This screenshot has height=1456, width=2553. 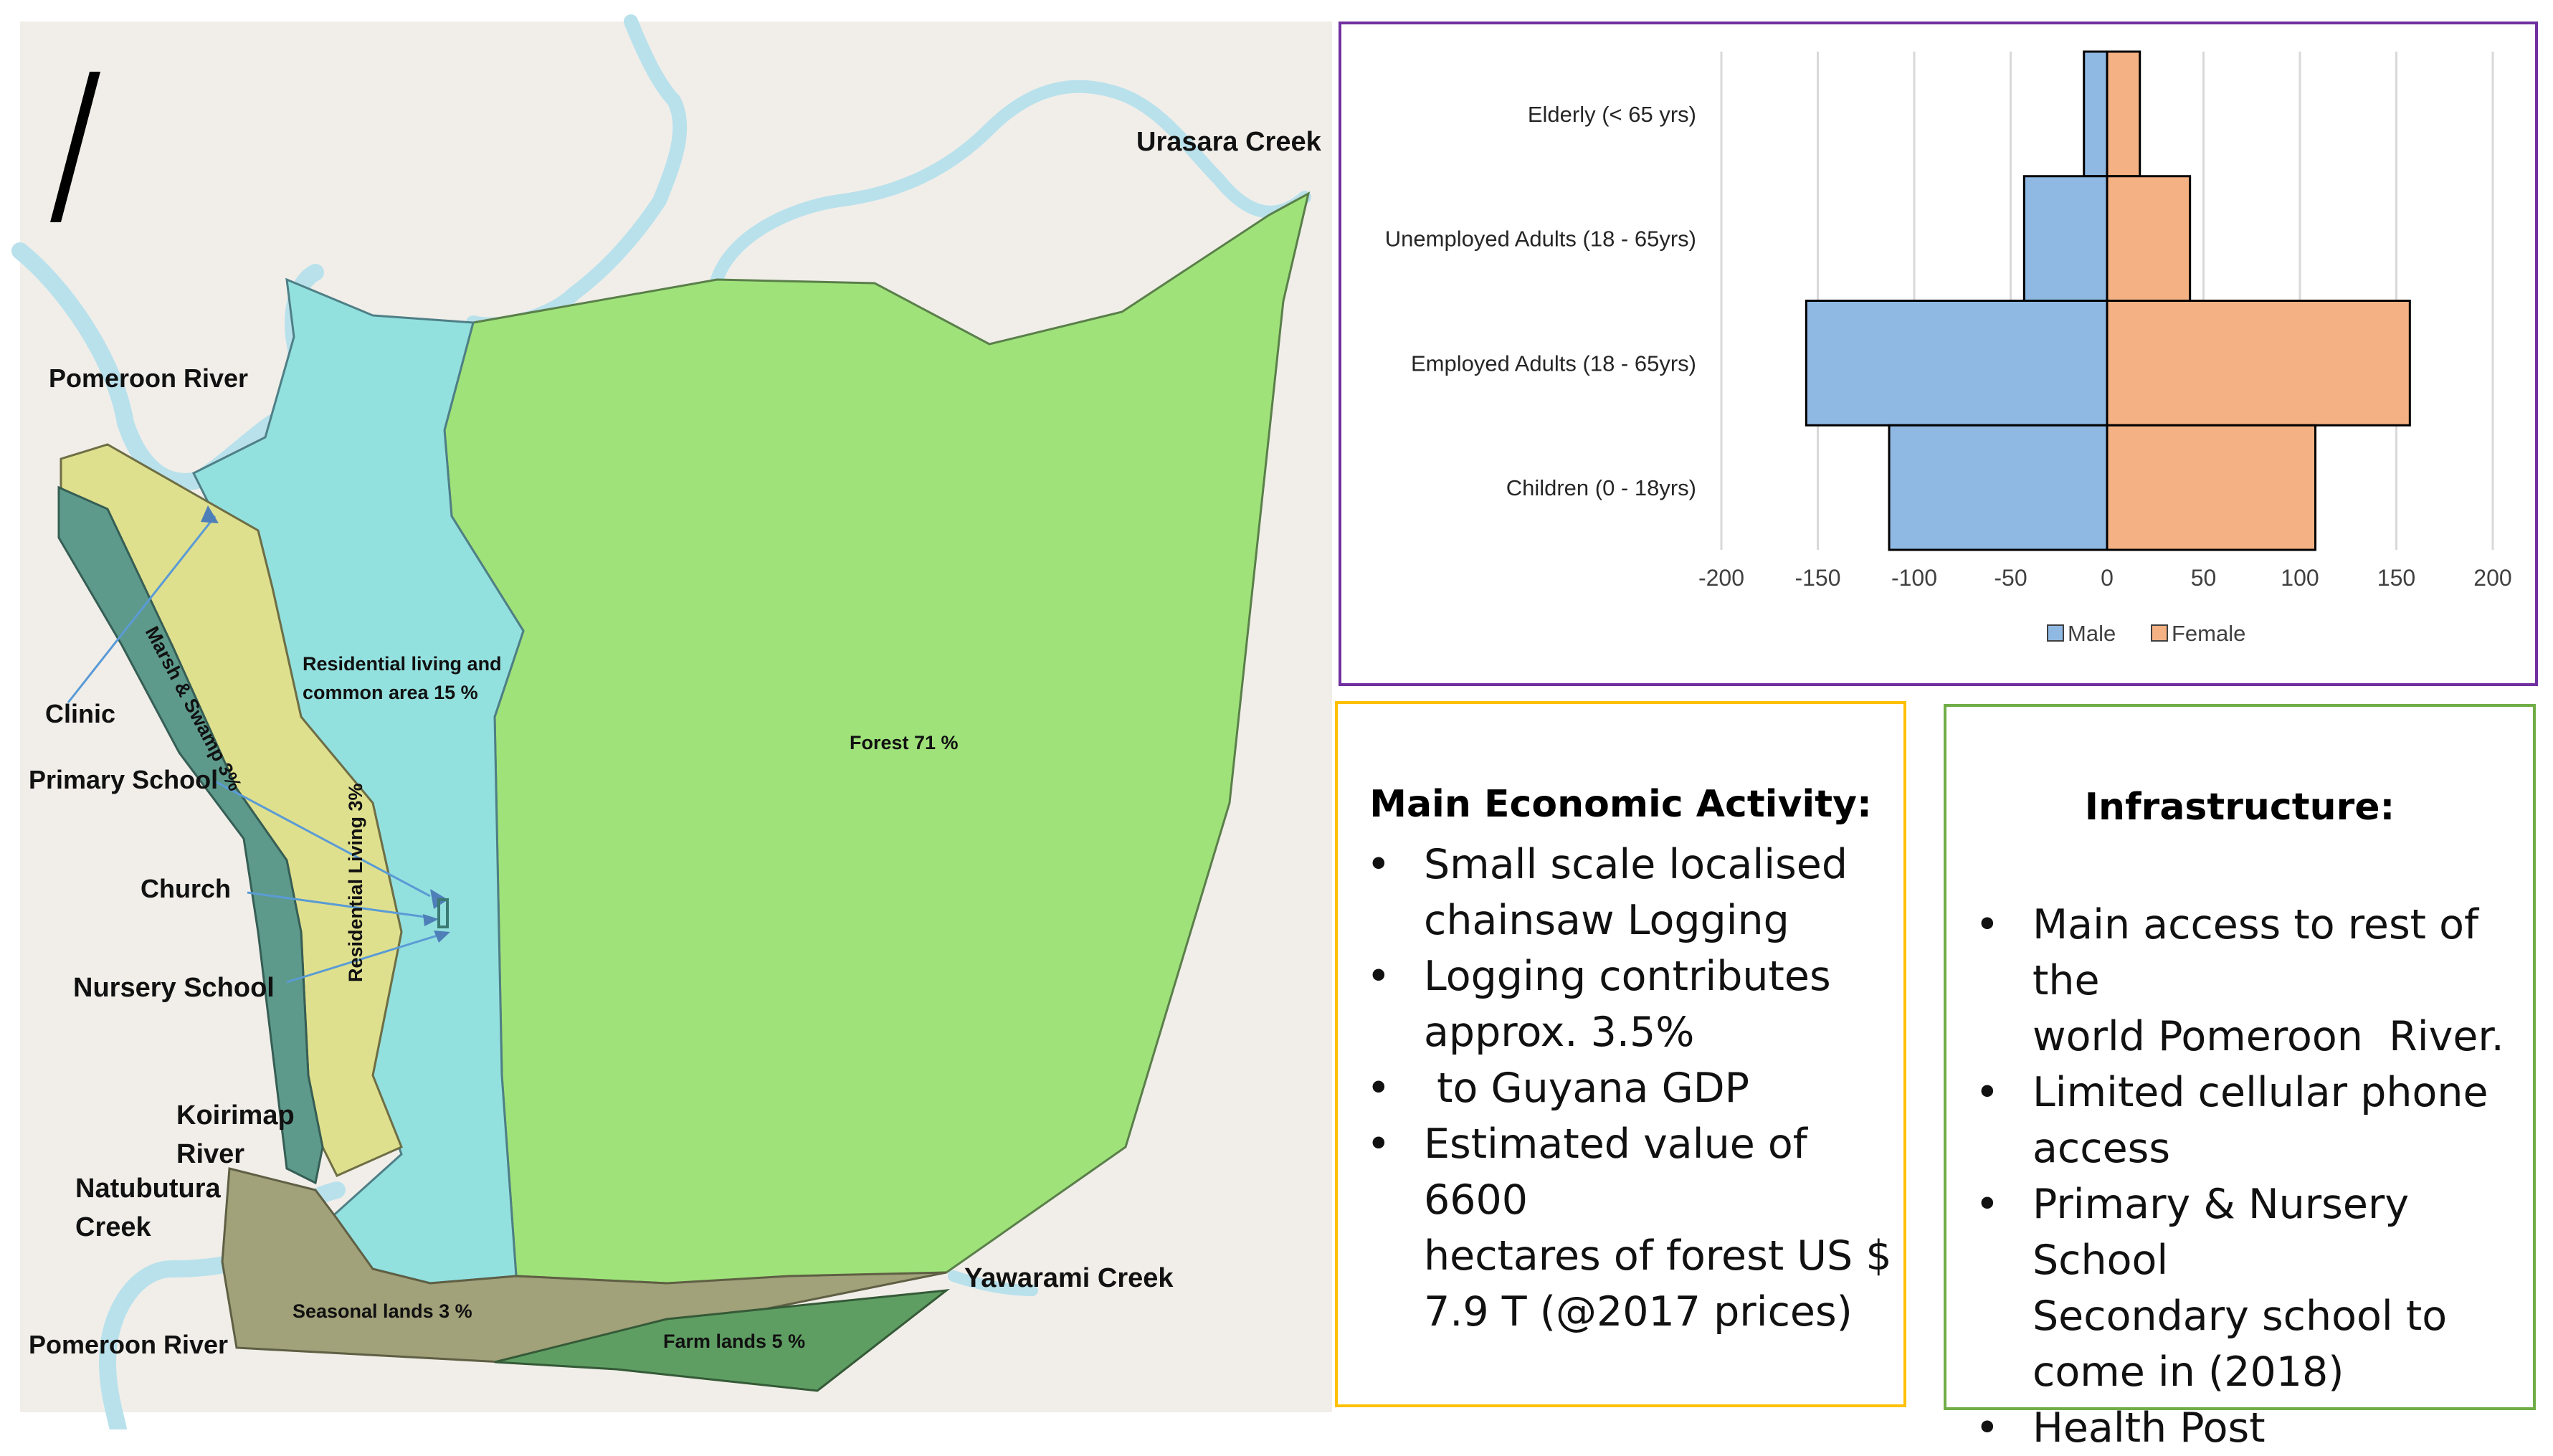 I want to click on economic-item: Small scale localisedchainsaw Logging, so click(x=1638, y=892).